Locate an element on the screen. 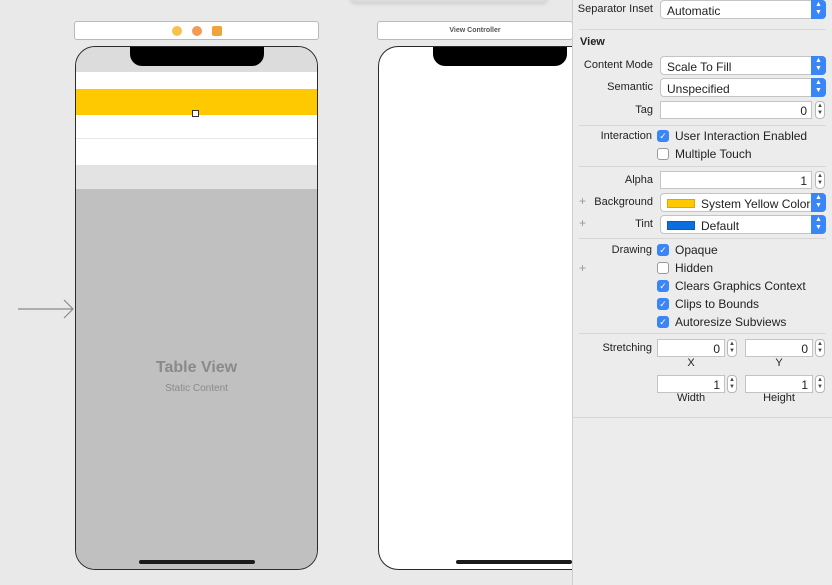  height-caption: Height is located at coordinates (779, 398).